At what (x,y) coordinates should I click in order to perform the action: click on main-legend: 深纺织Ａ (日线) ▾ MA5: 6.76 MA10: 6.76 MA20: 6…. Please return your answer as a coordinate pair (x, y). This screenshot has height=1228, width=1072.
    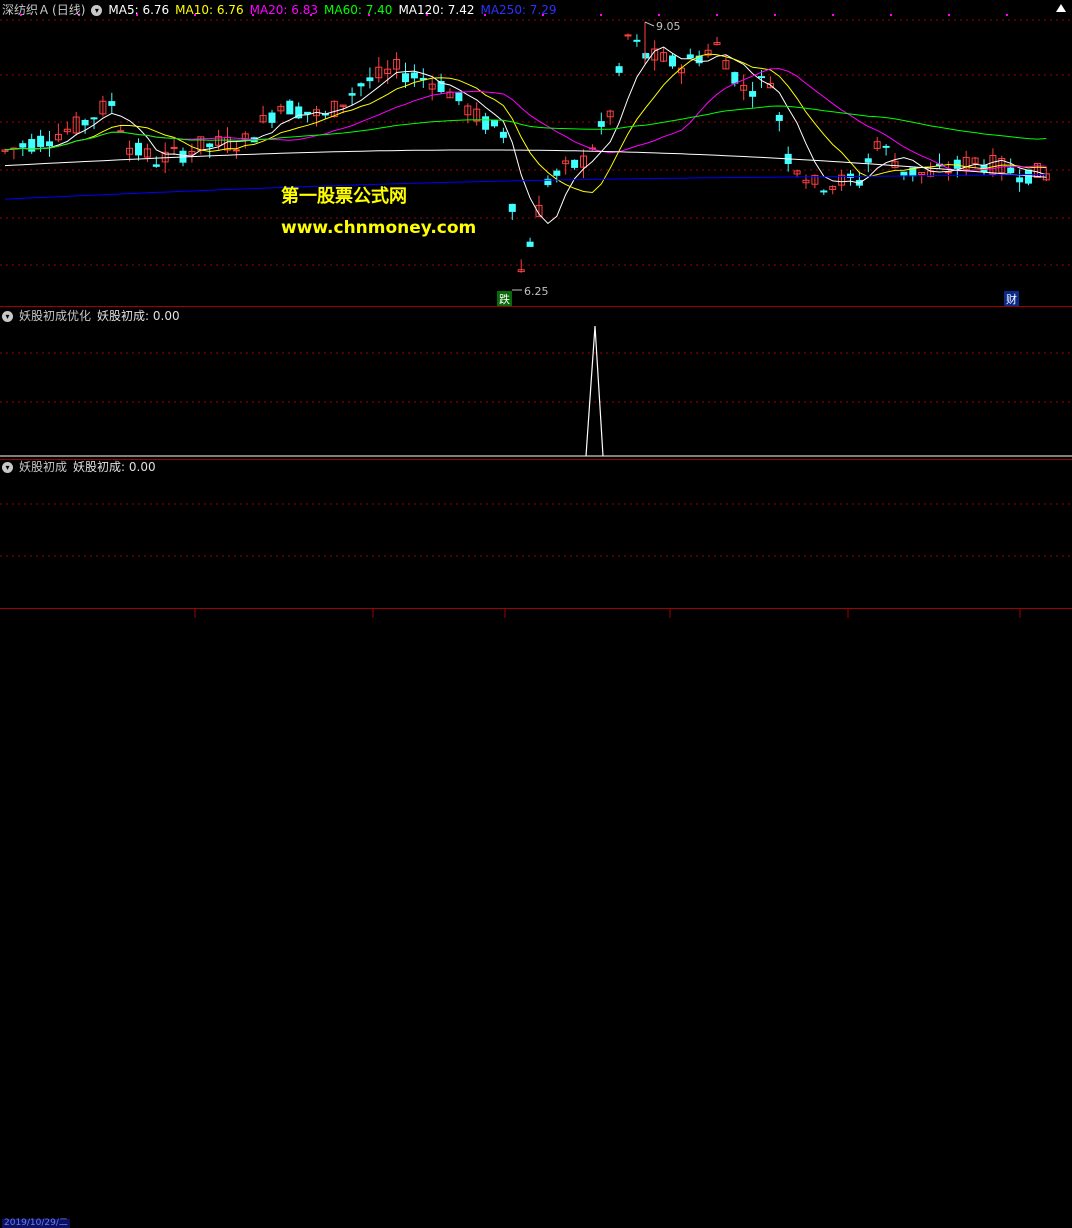
    Looking at the image, I should click on (279, 10).